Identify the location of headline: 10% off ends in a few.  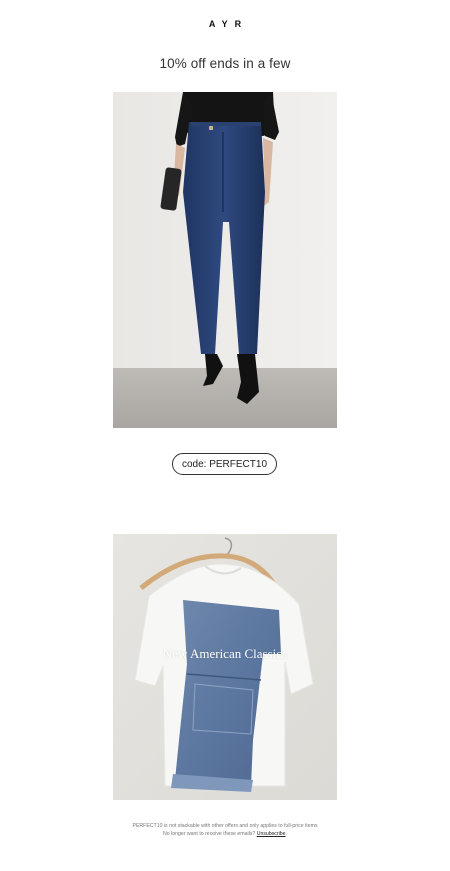
(225, 63).